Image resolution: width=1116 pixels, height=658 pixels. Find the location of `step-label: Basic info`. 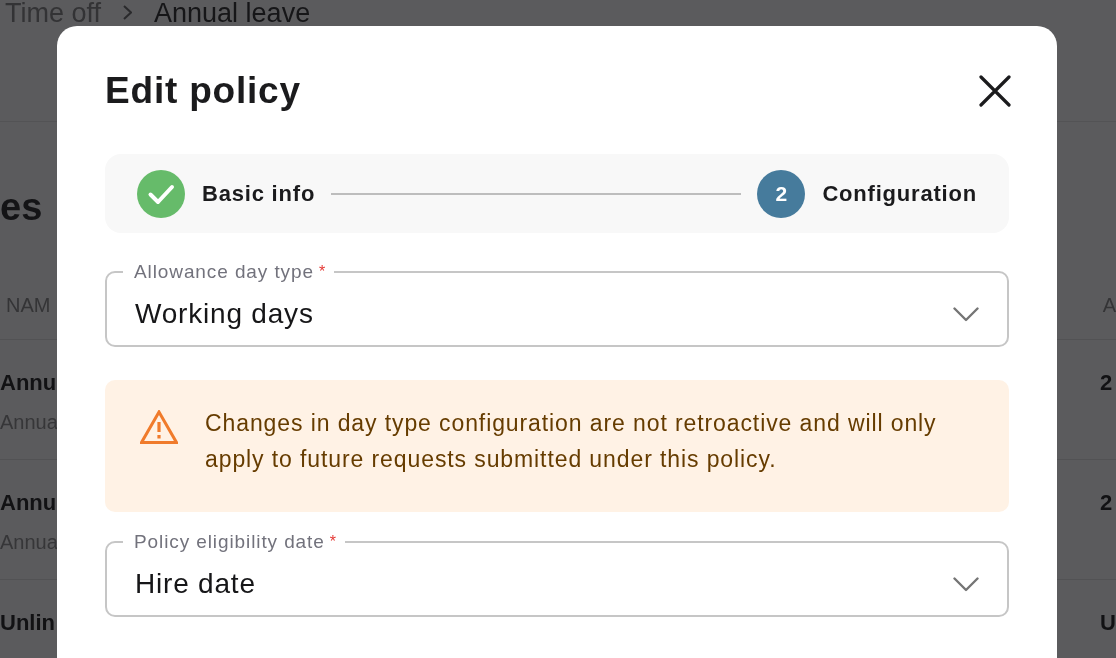

step-label: Basic info is located at coordinates (259, 193).